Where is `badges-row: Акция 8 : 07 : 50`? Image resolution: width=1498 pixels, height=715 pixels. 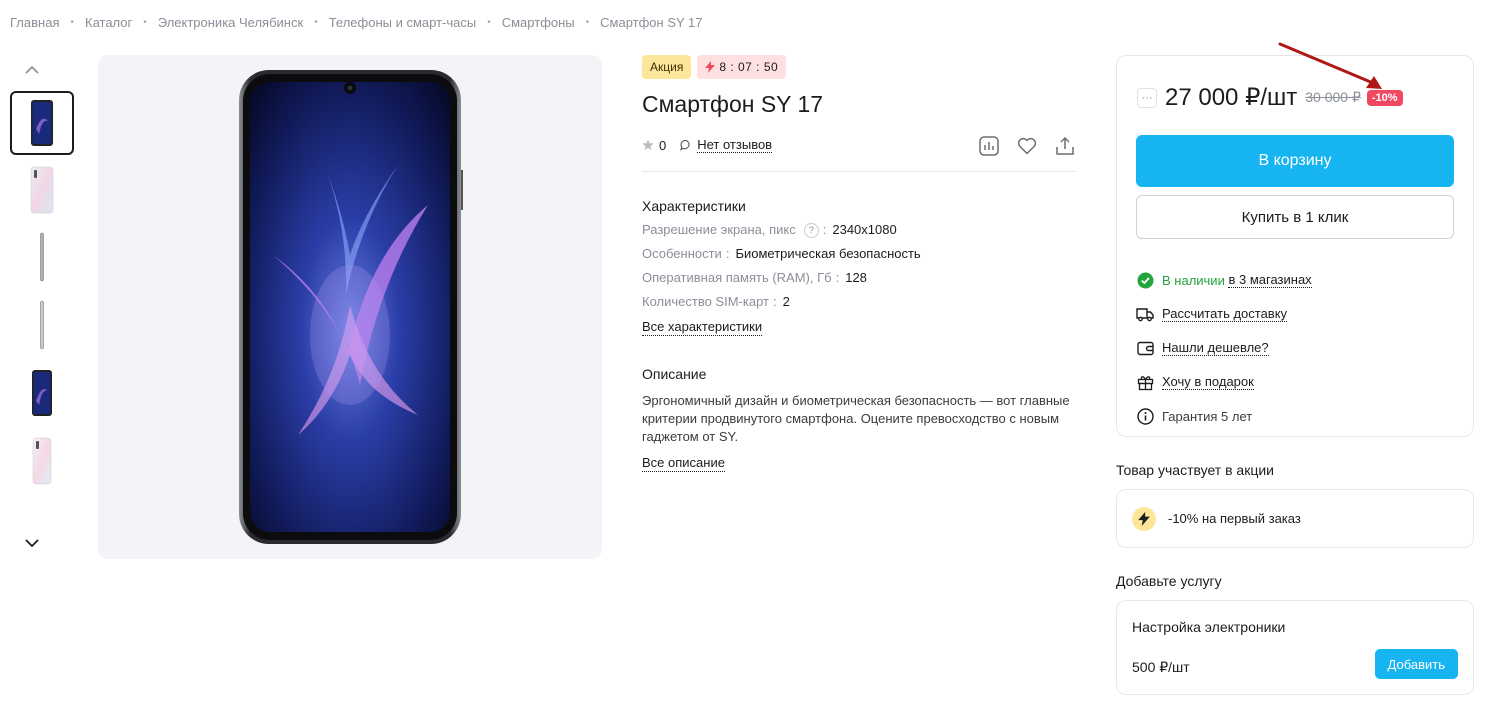
badges-row: Акция 8 : 07 : 50 is located at coordinates (859, 67).